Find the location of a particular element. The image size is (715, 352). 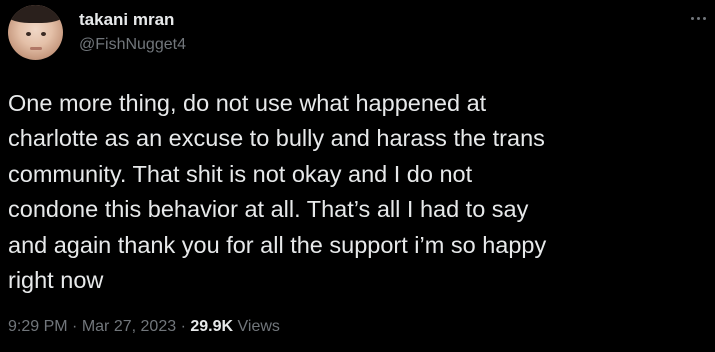

avatar-mouth is located at coordinates (36, 48).